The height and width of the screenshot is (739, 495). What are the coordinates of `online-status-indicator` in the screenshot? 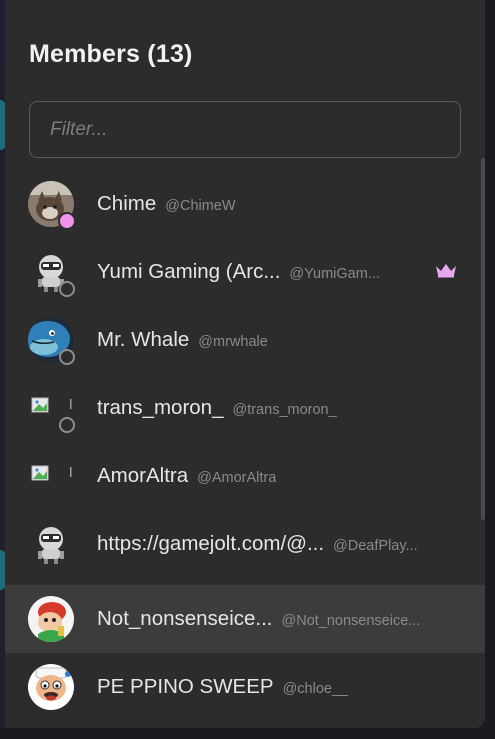 It's located at (67, 221).